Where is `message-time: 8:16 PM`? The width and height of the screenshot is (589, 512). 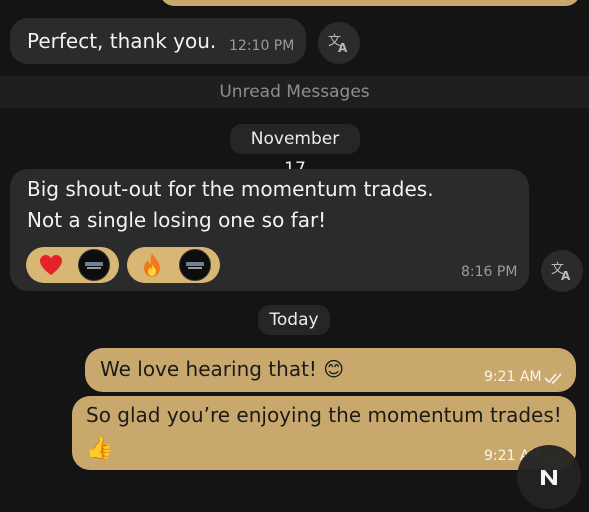
message-time: 8:16 PM is located at coordinates (489, 272).